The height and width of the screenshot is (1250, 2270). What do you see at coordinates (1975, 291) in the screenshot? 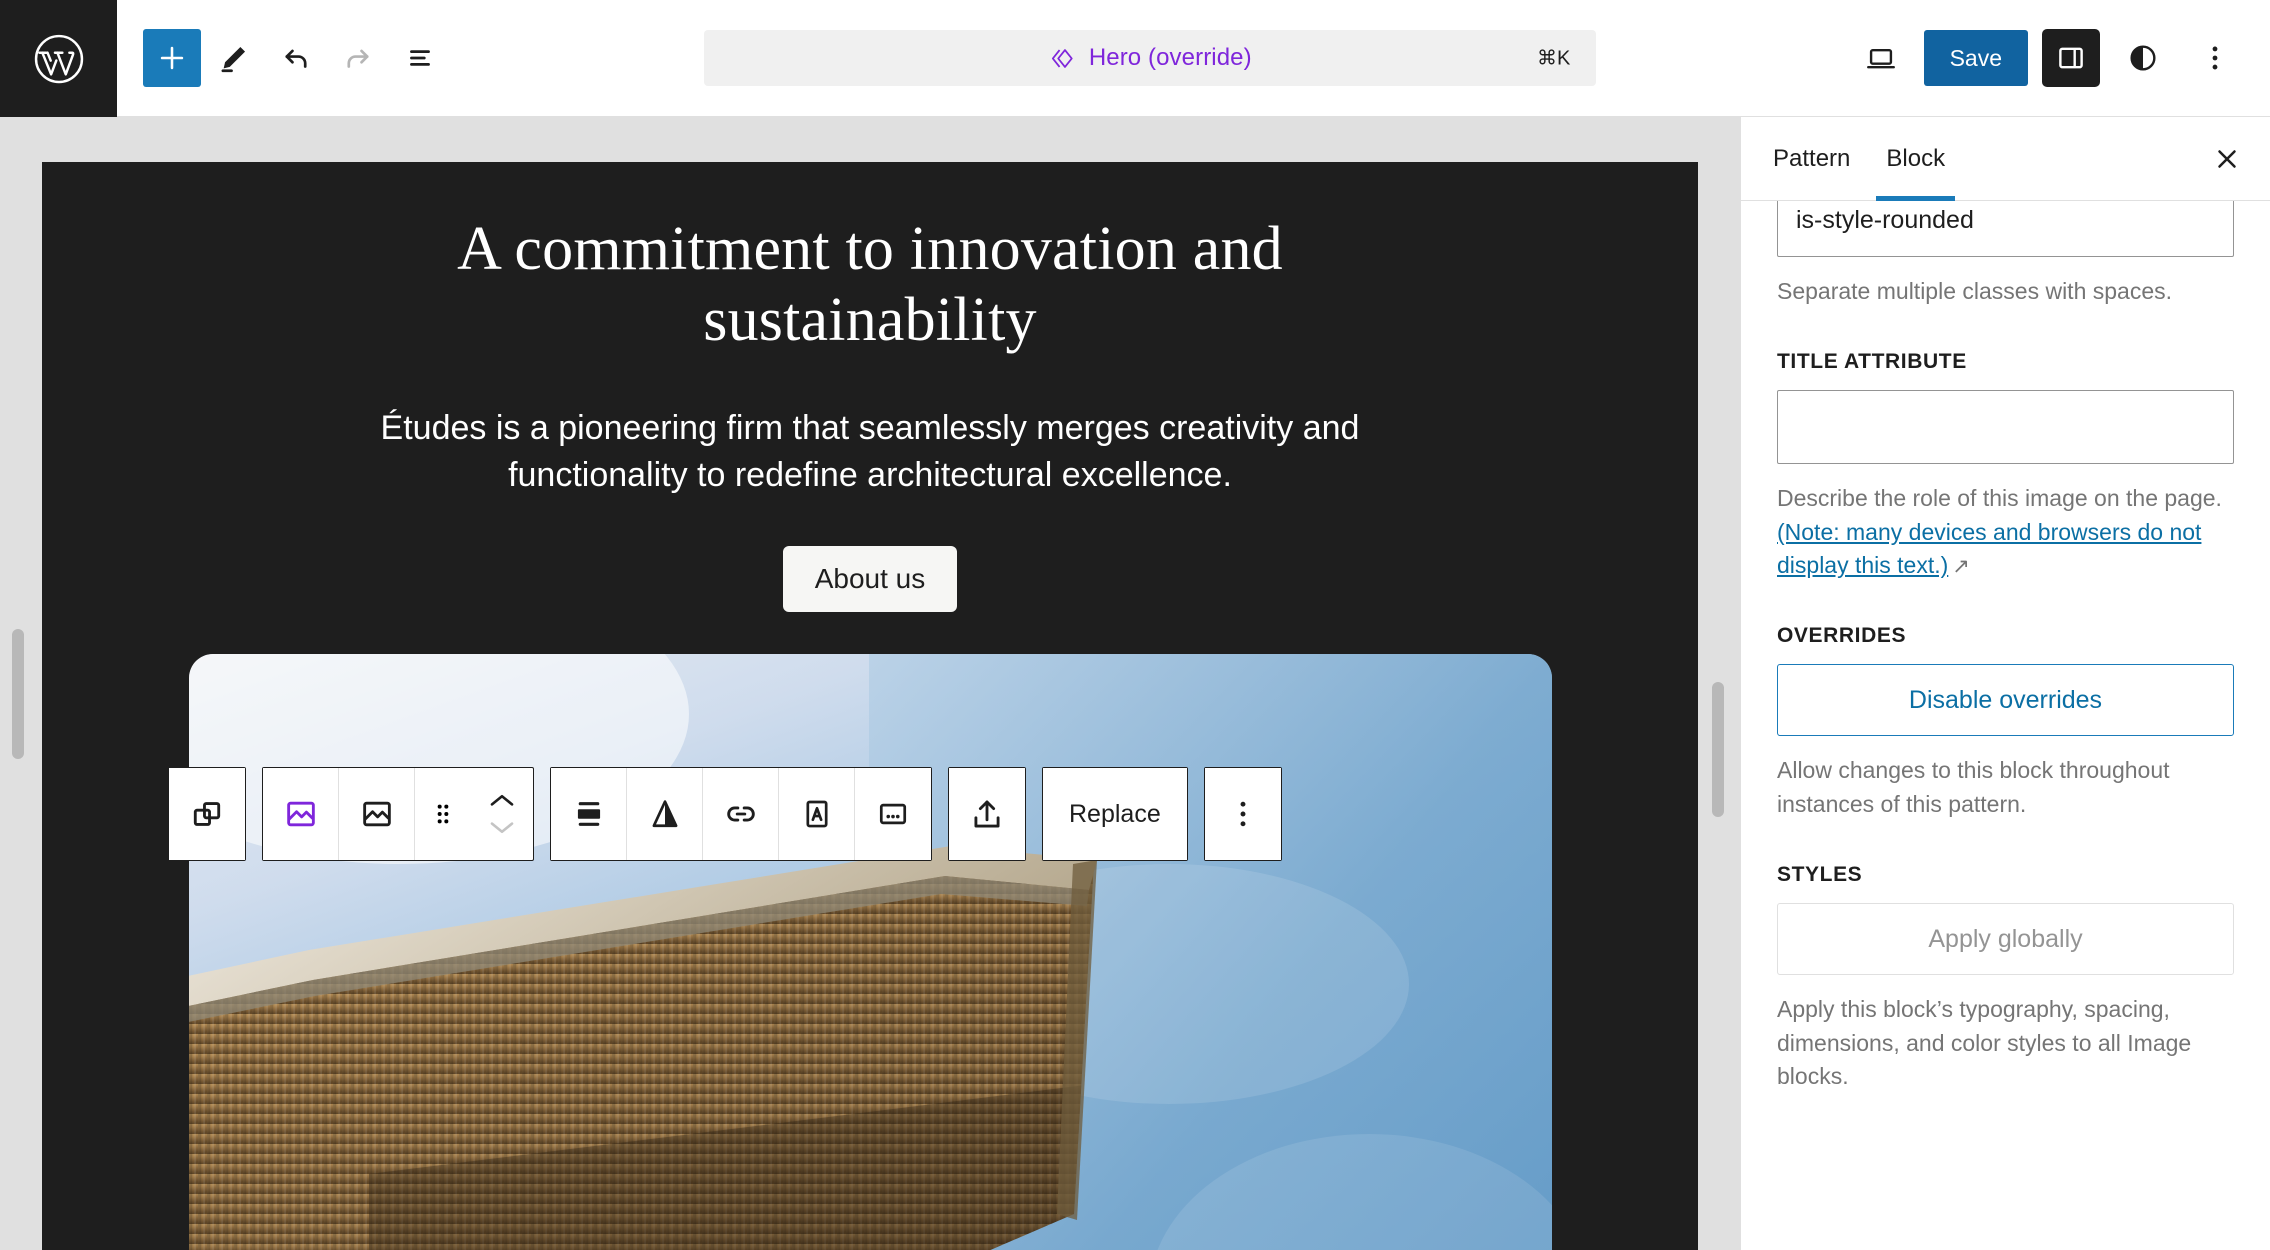
I see `additional-css-class-help: Separate multiple classes with spaces.` at bounding box center [1975, 291].